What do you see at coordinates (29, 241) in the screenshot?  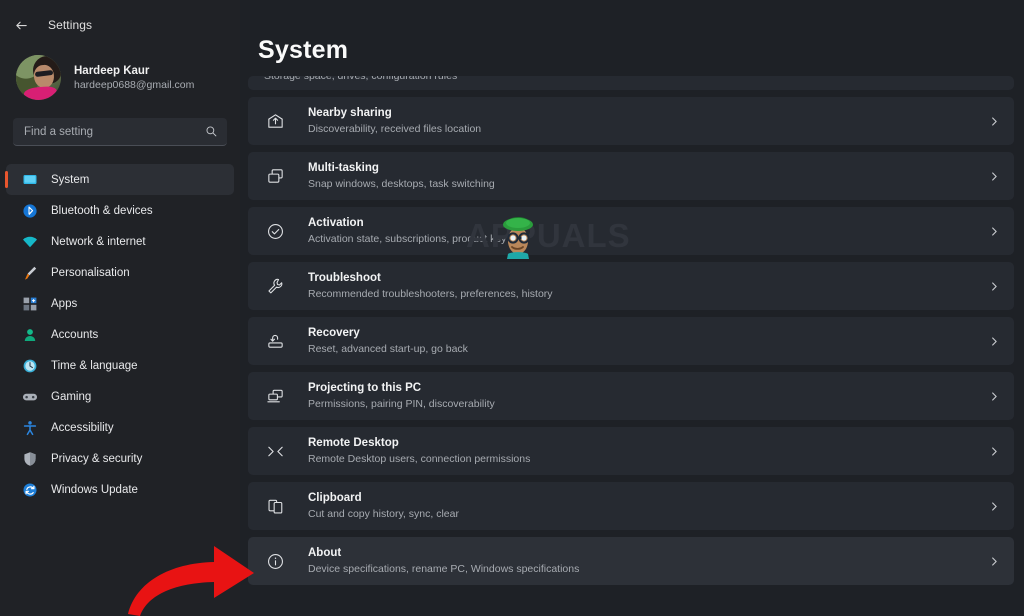 I see `wifi-icon` at bounding box center [29, 241].